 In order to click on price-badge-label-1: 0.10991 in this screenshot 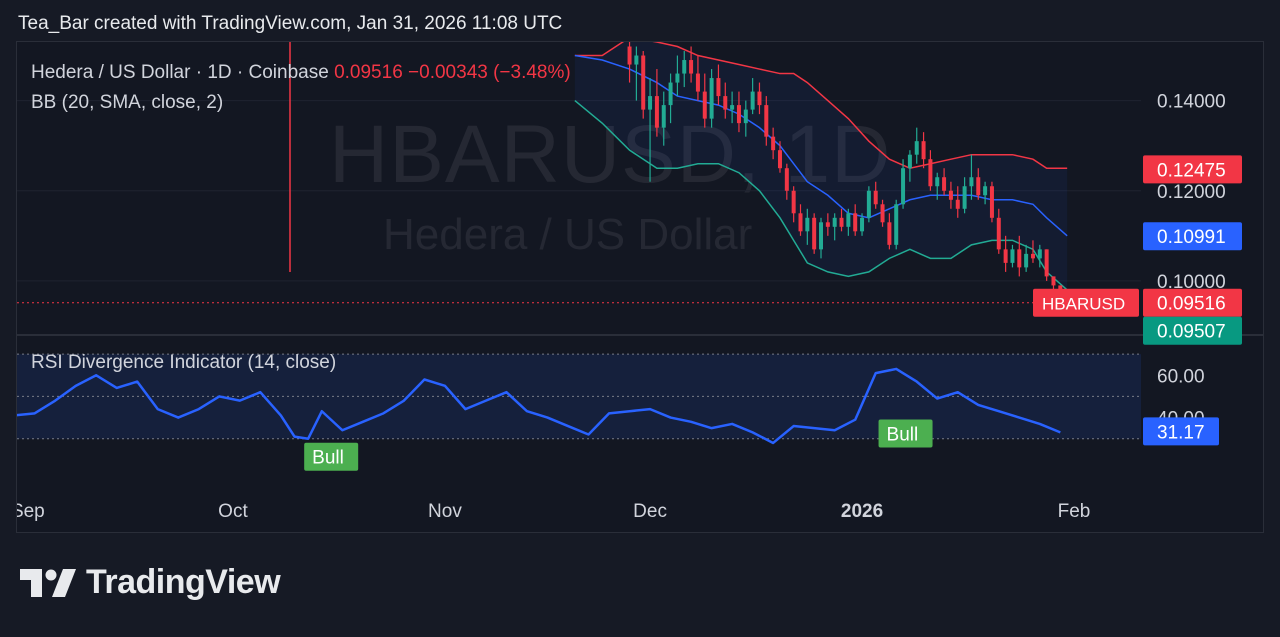, I will do `click(1191, 237)`.